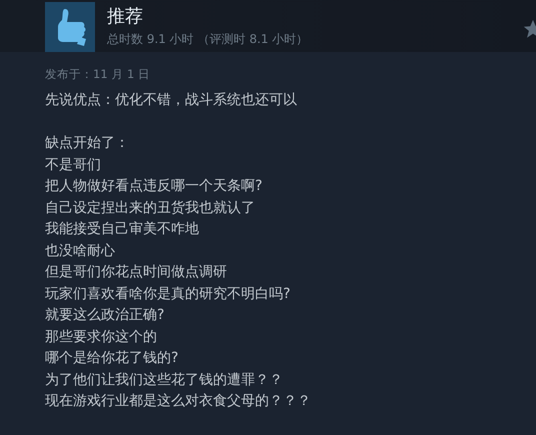 This screenshot has width=536, height=435. What do you see at coordinates (73, 165) in the screenshot?
I see `review-text-line: 不是哥们` at bounding box center [73, 165].